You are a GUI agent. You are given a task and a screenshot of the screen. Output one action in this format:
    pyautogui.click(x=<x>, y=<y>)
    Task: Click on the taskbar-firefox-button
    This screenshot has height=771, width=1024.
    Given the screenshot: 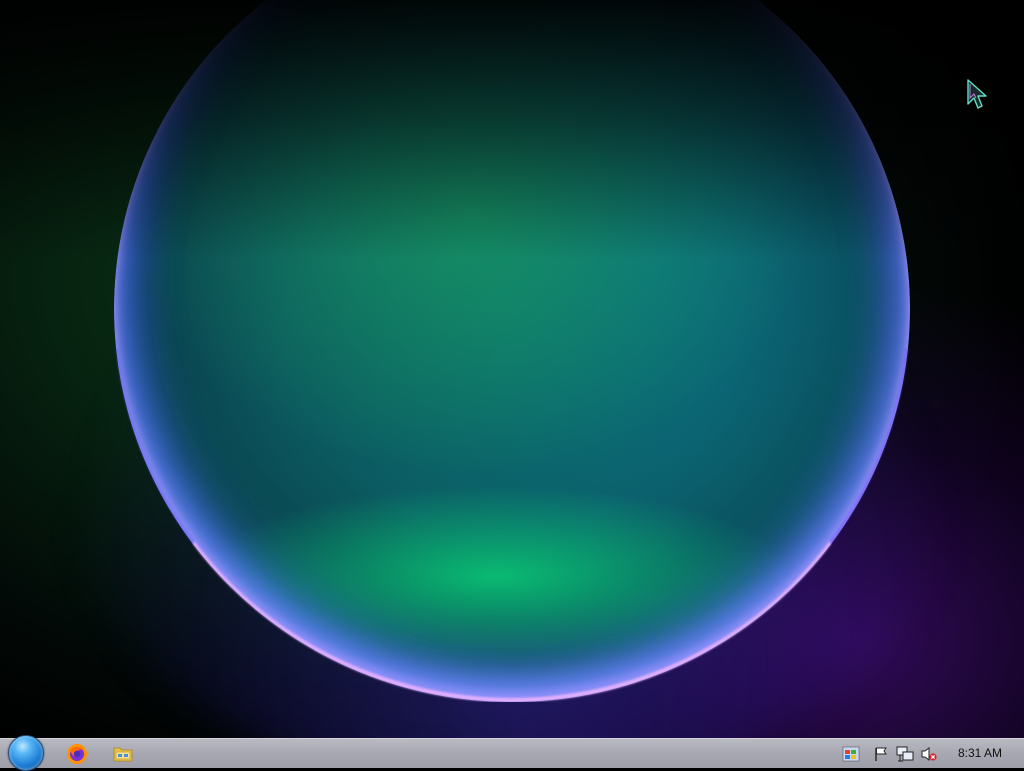 What is the action you would take?
    pyautogui.click(x=77, y=753)
    